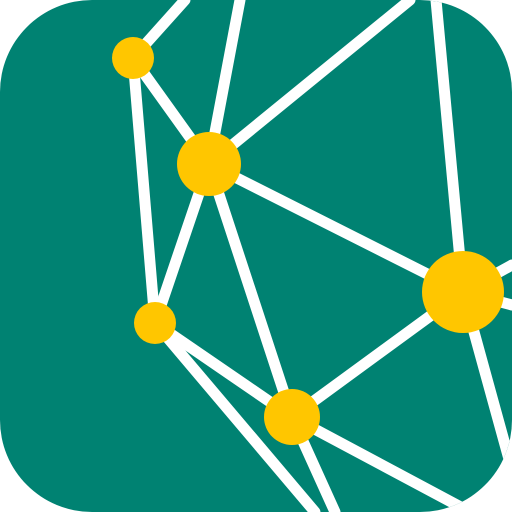  What do you see at coordinates (209, 164) in the screenshot?
I see `graph-node-b` at bounding box center [209, 164].